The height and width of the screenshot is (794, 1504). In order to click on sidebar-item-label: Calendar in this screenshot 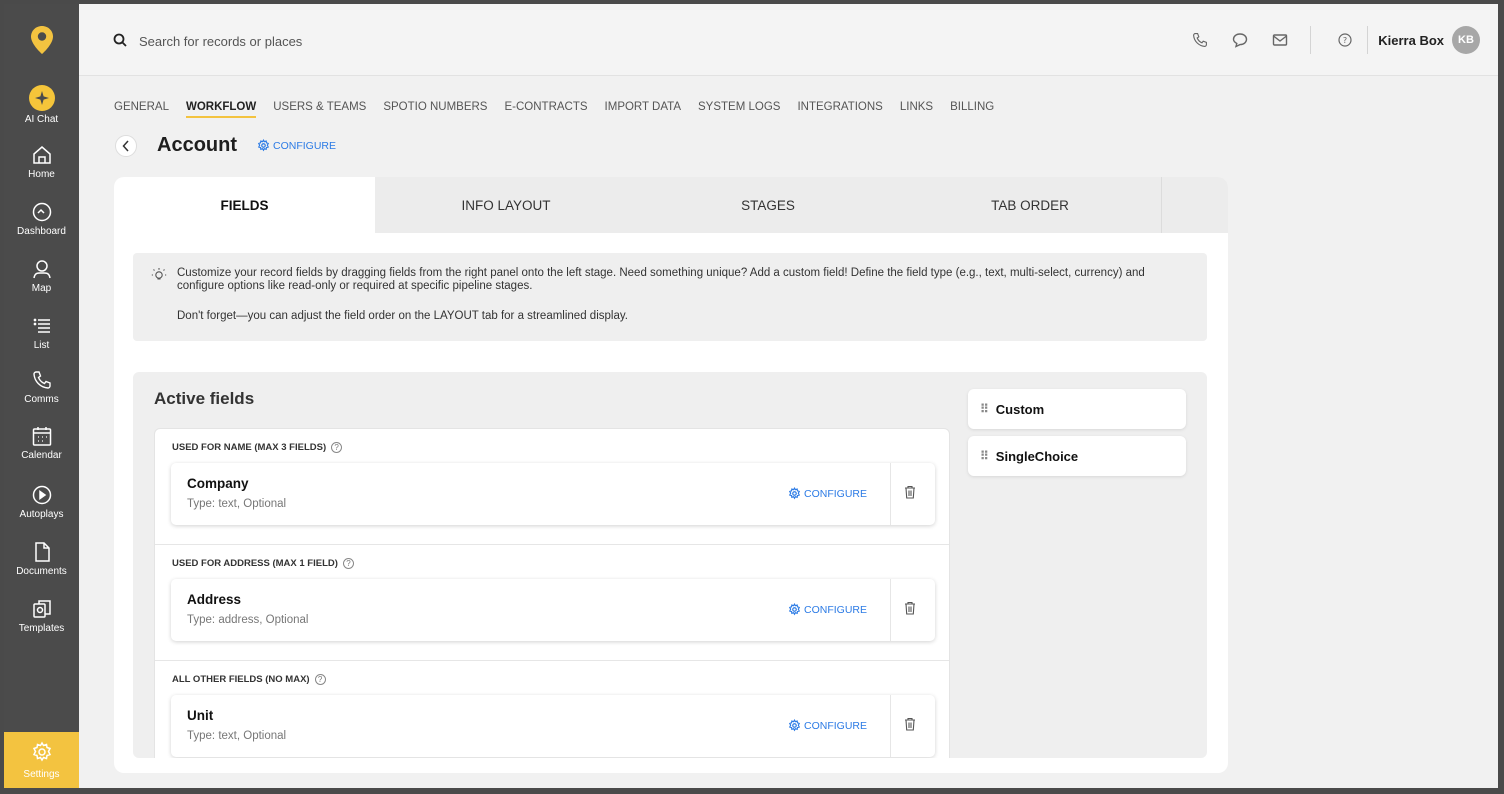, I will do `click(41, 455)`.